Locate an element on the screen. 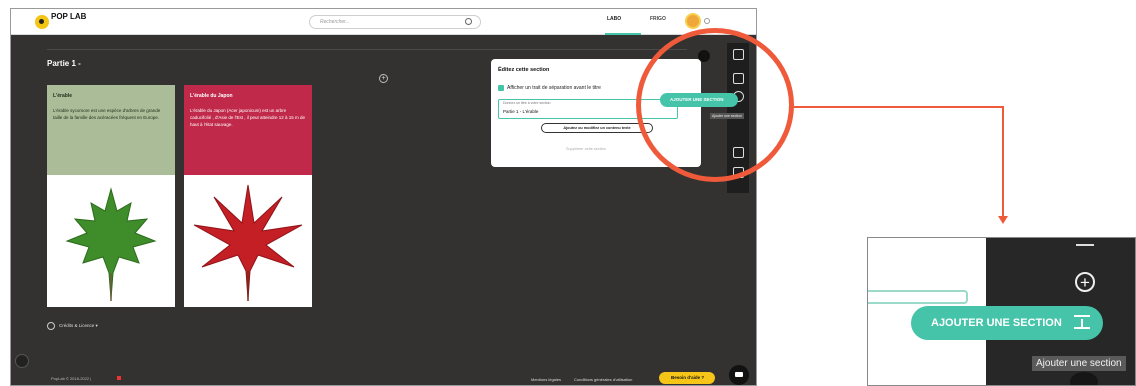 This screenshot has height=386, width=1136. chat-icon is located at coordinates (739, 375).